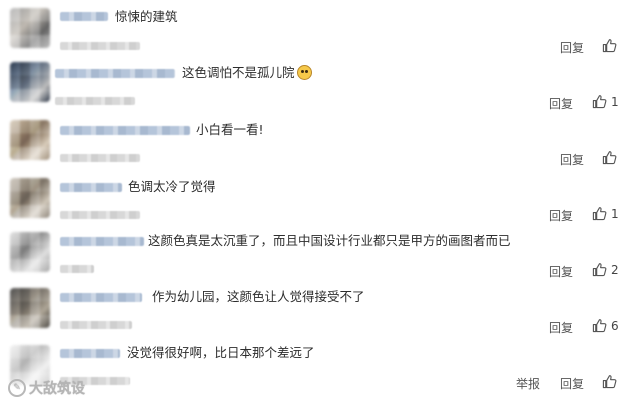 The image size is (636, 403). What do you see at coordinates (304, 72) in the screenshot?
I see `cat-emoji-icon` at bounding box center [304, 72].